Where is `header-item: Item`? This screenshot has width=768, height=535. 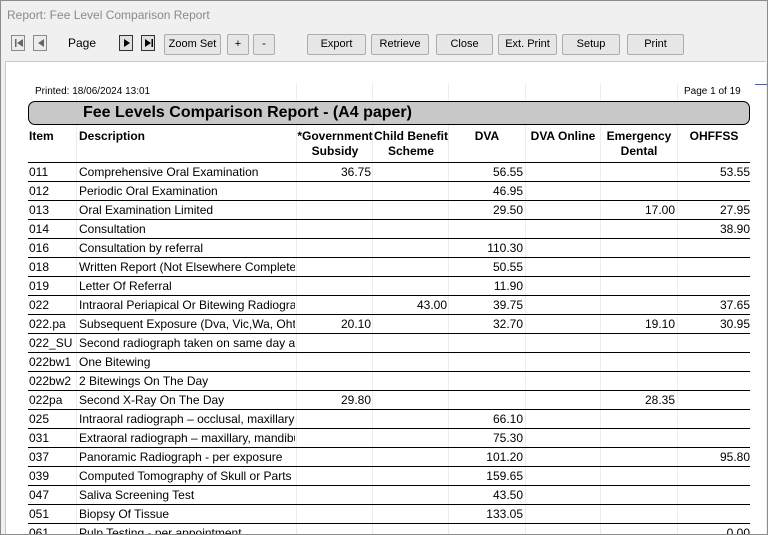 header-item: Item is located at coordinates (41, 136).